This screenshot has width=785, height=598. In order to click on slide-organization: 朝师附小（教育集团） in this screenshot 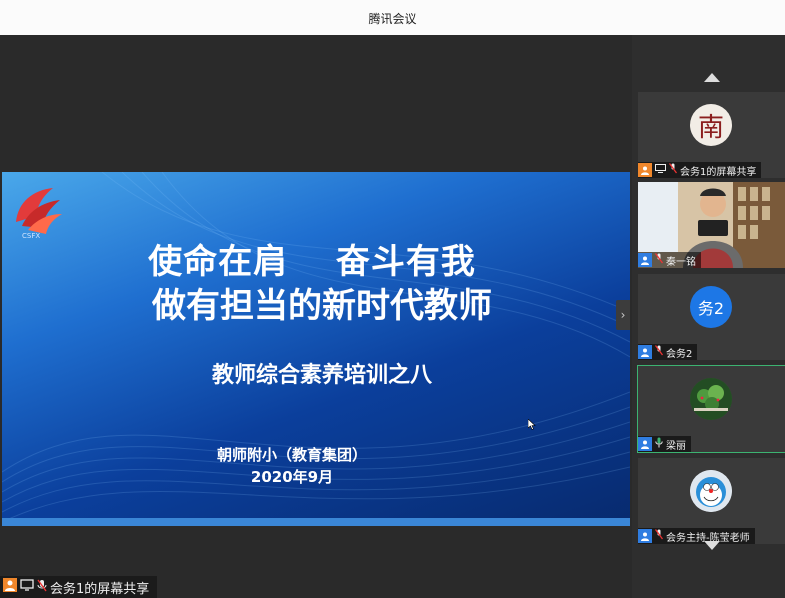, I will do `click(291, 455)`.